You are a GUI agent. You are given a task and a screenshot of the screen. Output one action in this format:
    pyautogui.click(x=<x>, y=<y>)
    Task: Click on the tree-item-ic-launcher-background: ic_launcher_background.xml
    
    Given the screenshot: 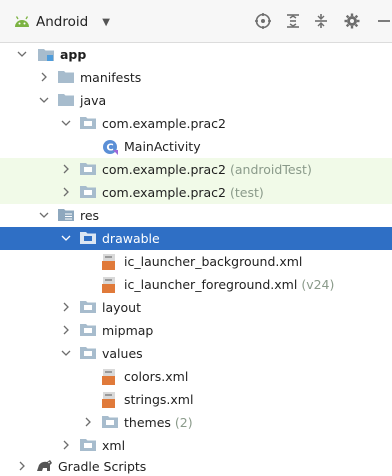 What is the action you would take?
    pyautogui.click(x=196, y=261)
    